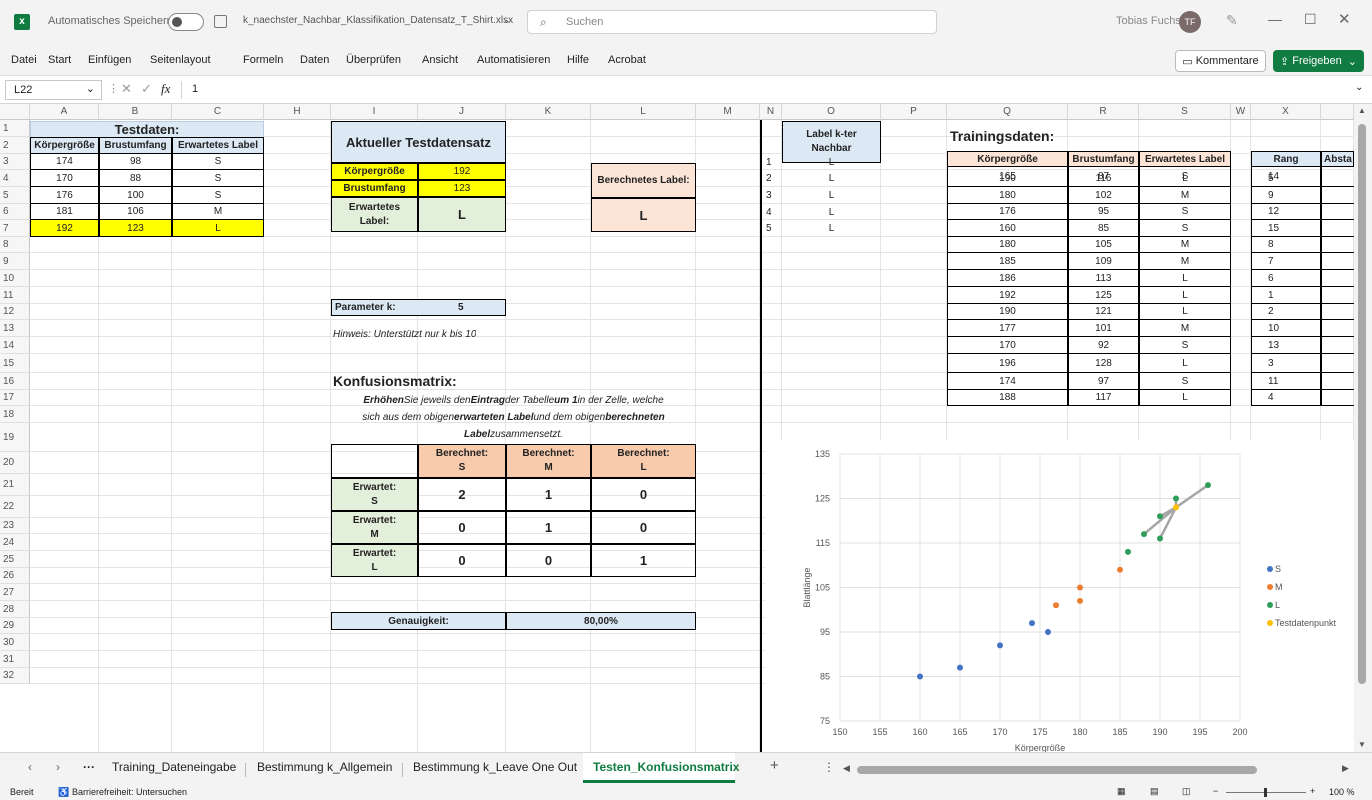 The height and width of the screenshot is (800, 1372). What do you see at coordinates (374, 171) in the screenshot?
I see `aktuell-koerper-label: Körpergröße` at bounding box center [374, 171].